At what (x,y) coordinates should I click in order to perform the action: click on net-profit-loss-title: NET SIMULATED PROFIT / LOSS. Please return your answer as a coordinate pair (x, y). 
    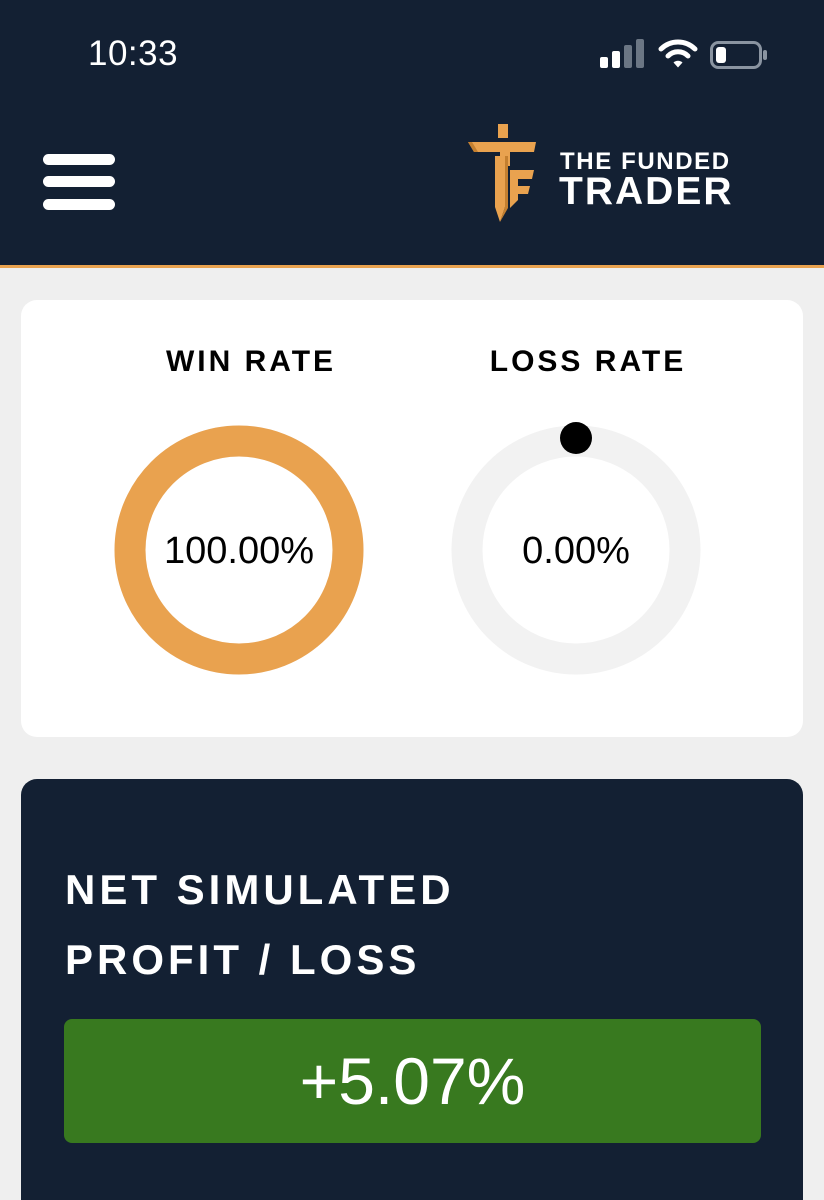
    Looking at the image, I should click on (415, 925).